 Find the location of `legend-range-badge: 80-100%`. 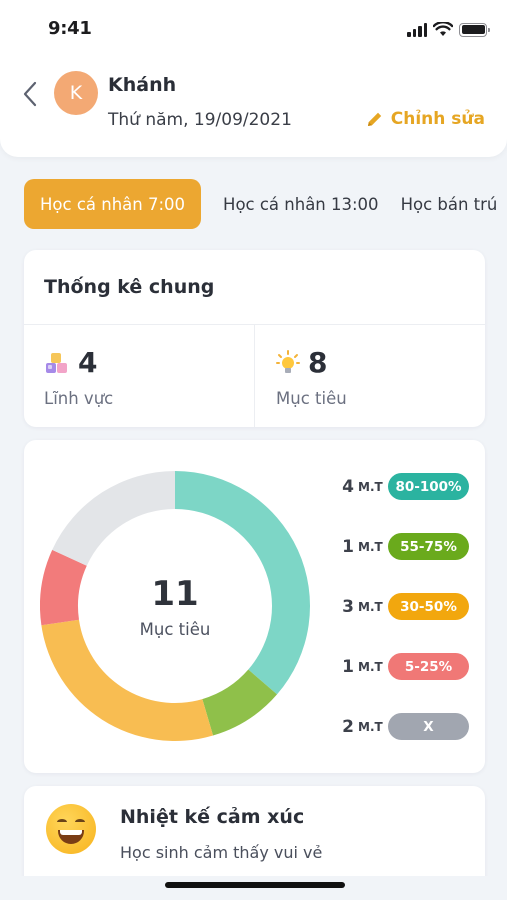

legend-range-badge: 80-100% is located at coordinates (428, 486).